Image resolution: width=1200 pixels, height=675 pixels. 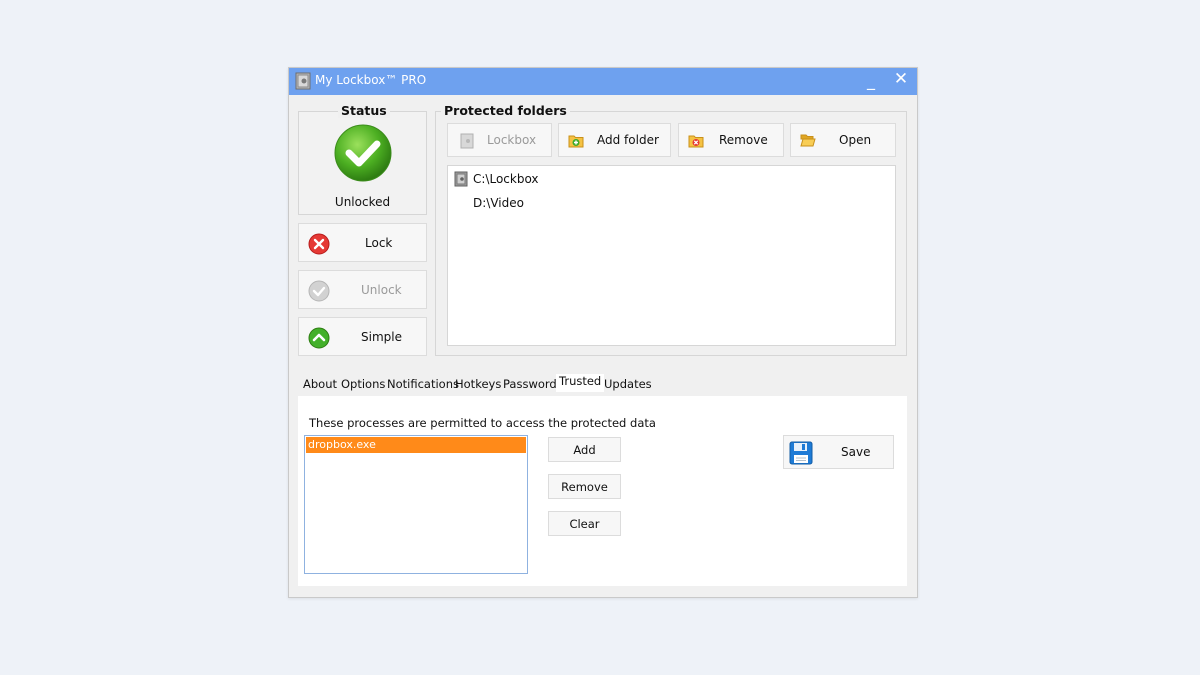 I want to click on save-button: Save, so click(x=838, y=452).